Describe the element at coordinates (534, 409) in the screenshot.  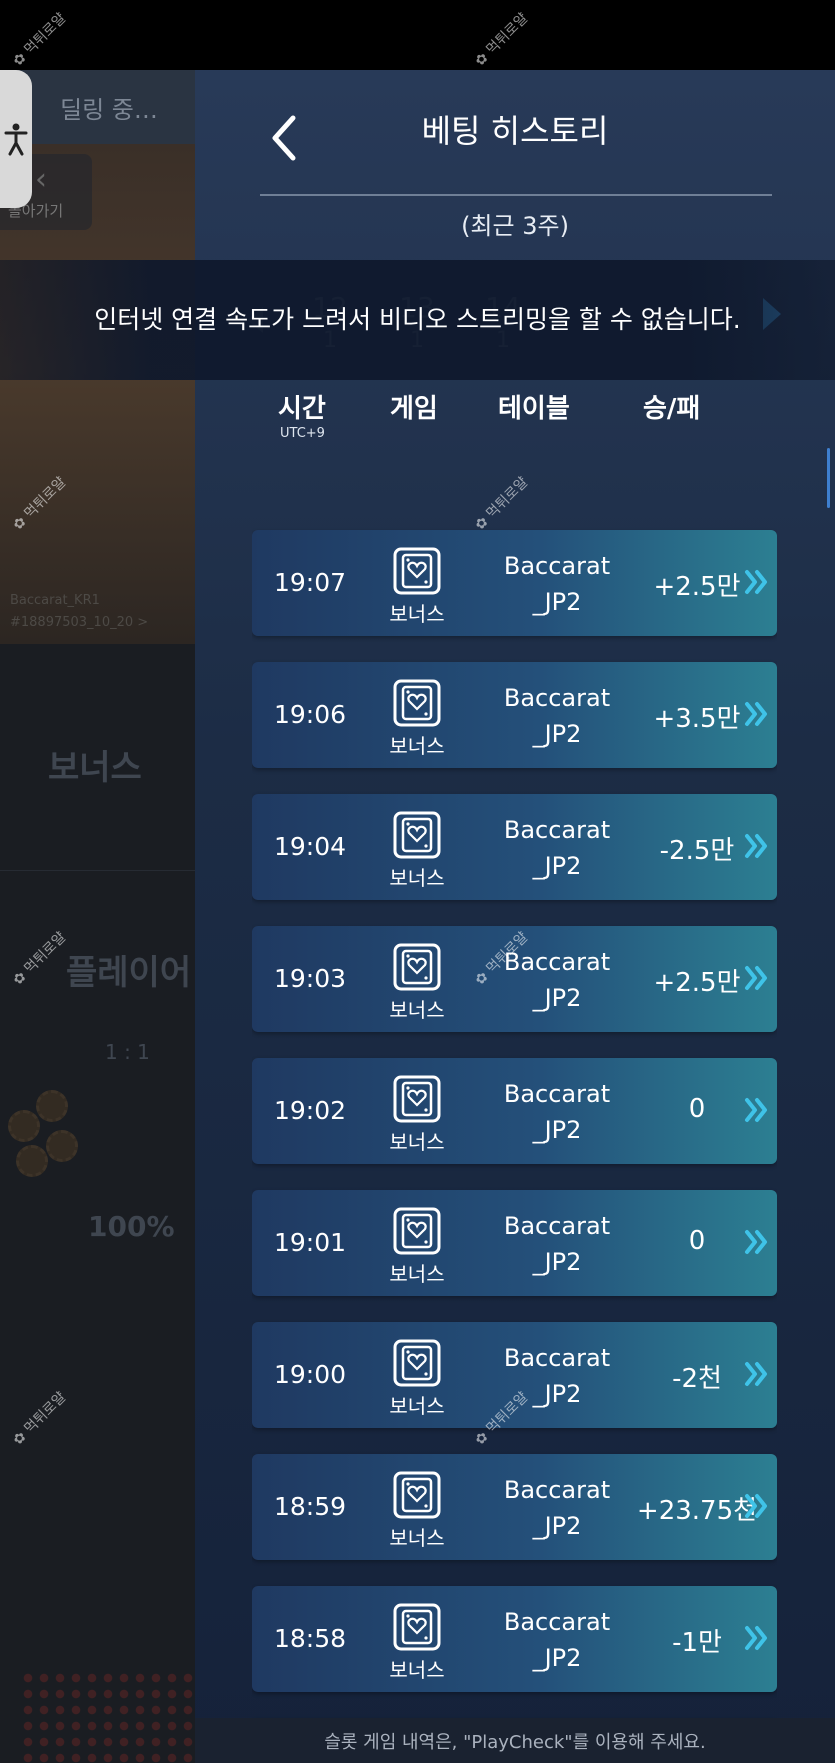
I see `header-table: 테이블` at that location.